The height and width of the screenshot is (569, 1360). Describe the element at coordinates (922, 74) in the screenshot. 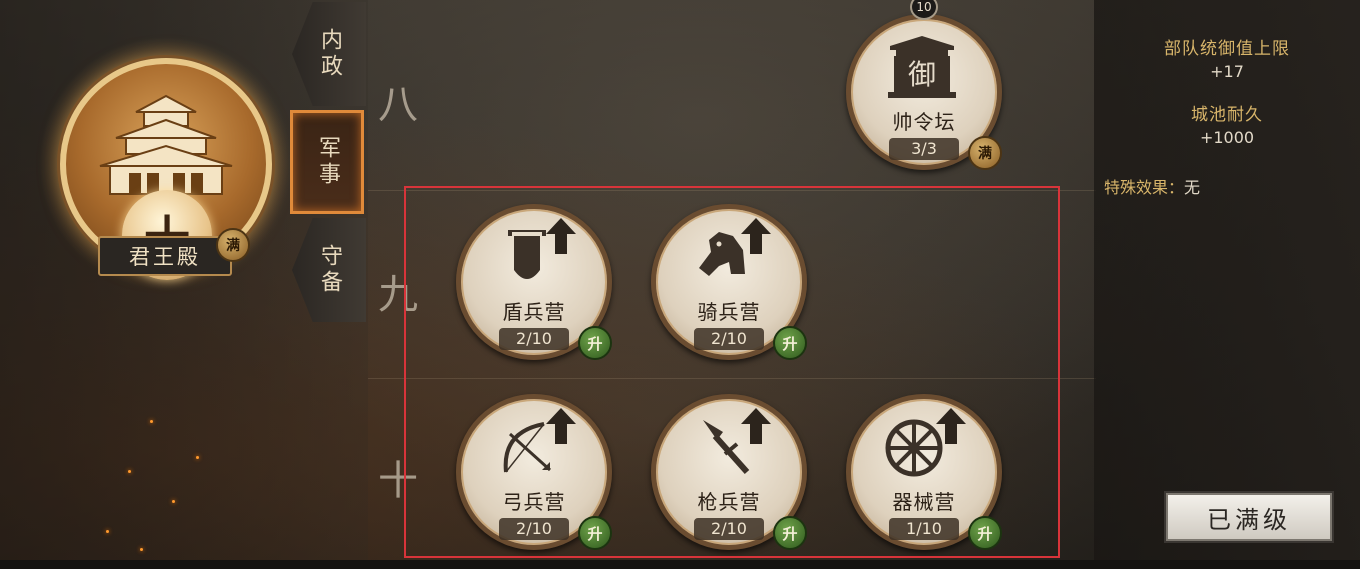

I see `svg-text: 御` at that location.